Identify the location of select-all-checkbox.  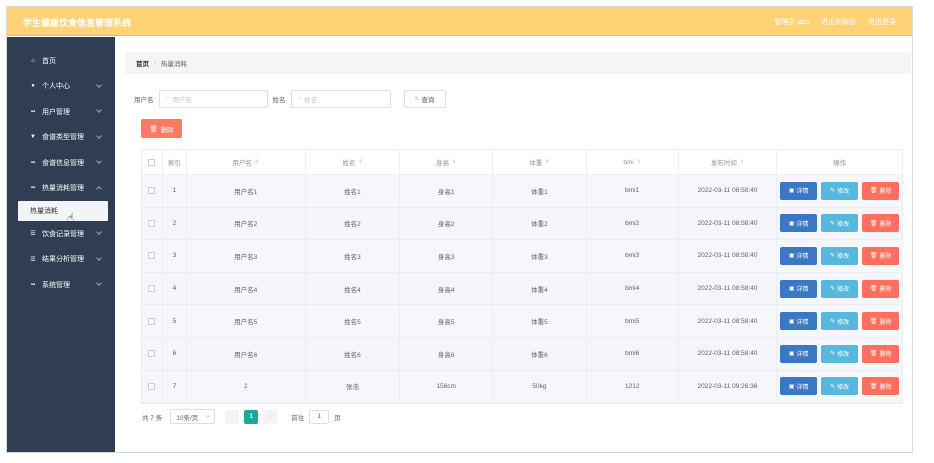
(152, 162).